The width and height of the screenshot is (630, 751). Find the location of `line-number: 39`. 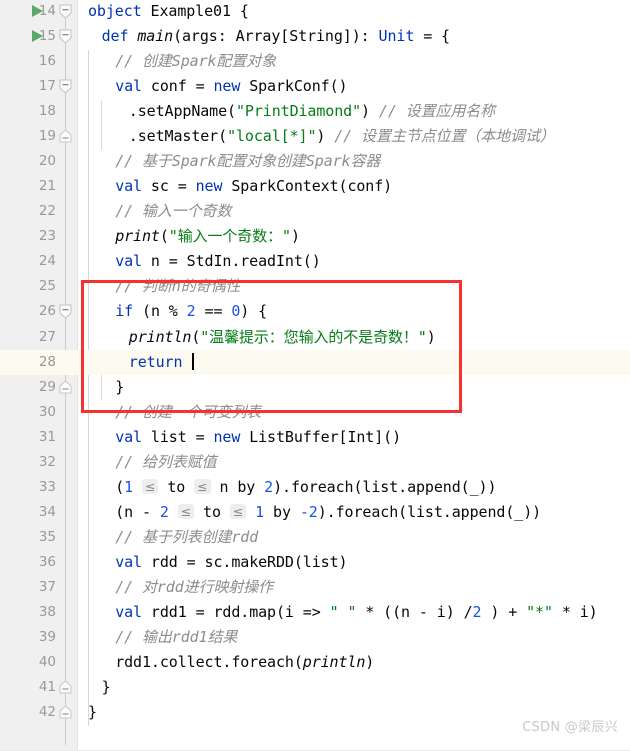

line-number: 39 is located at coordinates (47, 637).